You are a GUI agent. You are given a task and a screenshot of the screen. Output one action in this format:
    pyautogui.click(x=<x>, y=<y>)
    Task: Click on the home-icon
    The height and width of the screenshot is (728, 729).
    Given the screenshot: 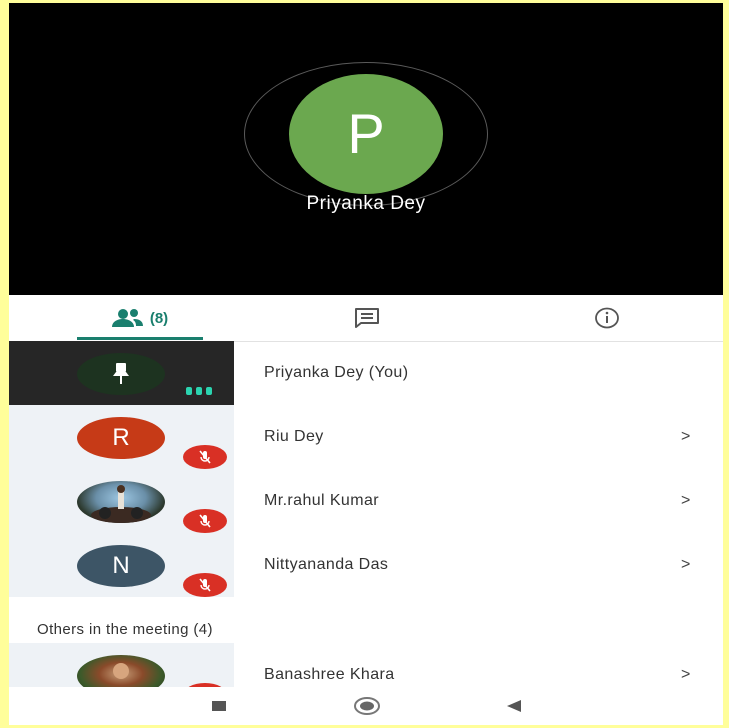 What is the action you would take?
    pyautogui.click(x=367, y=706)
    